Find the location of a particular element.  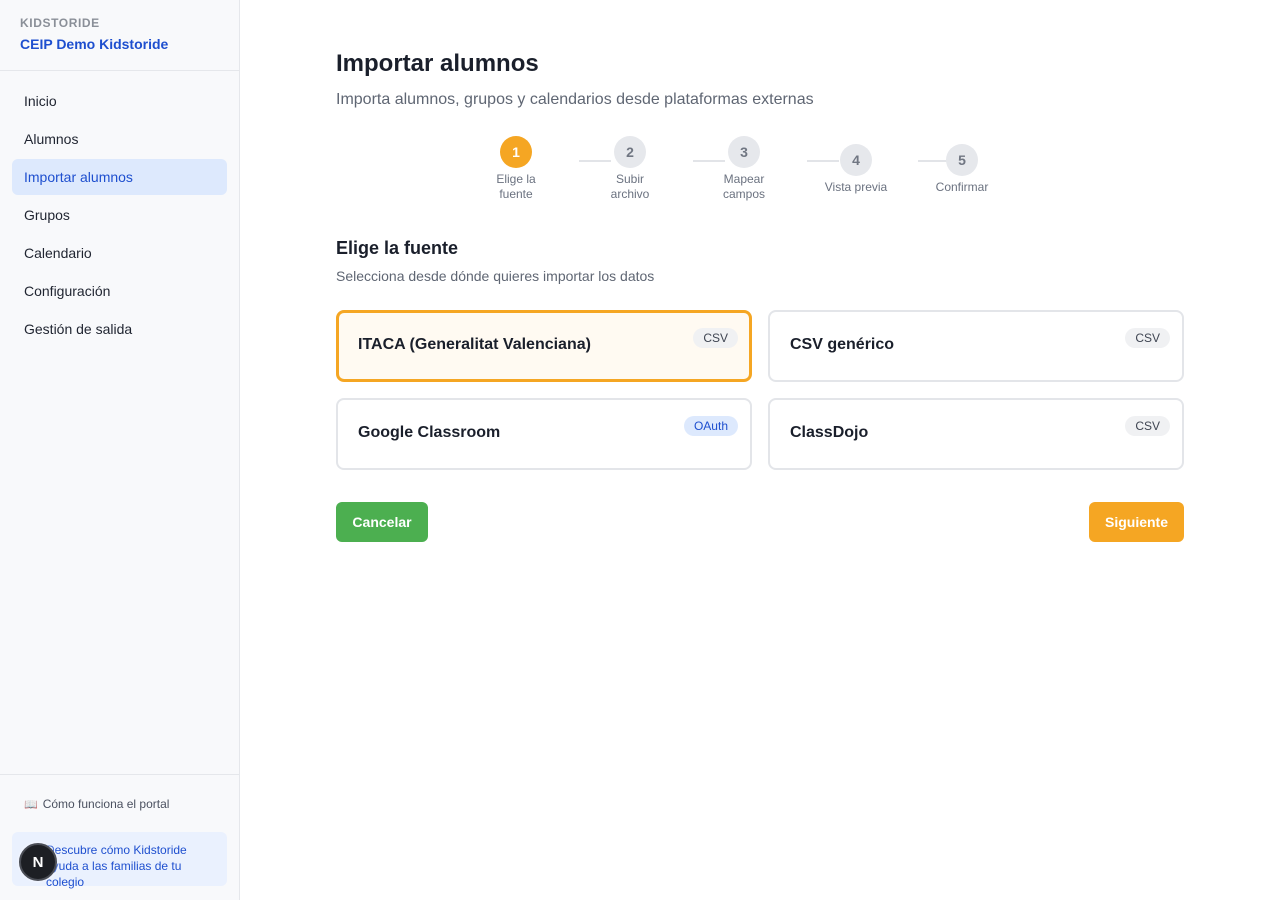

step-3-label: Mapear campos is located at coordinates (744, 186).